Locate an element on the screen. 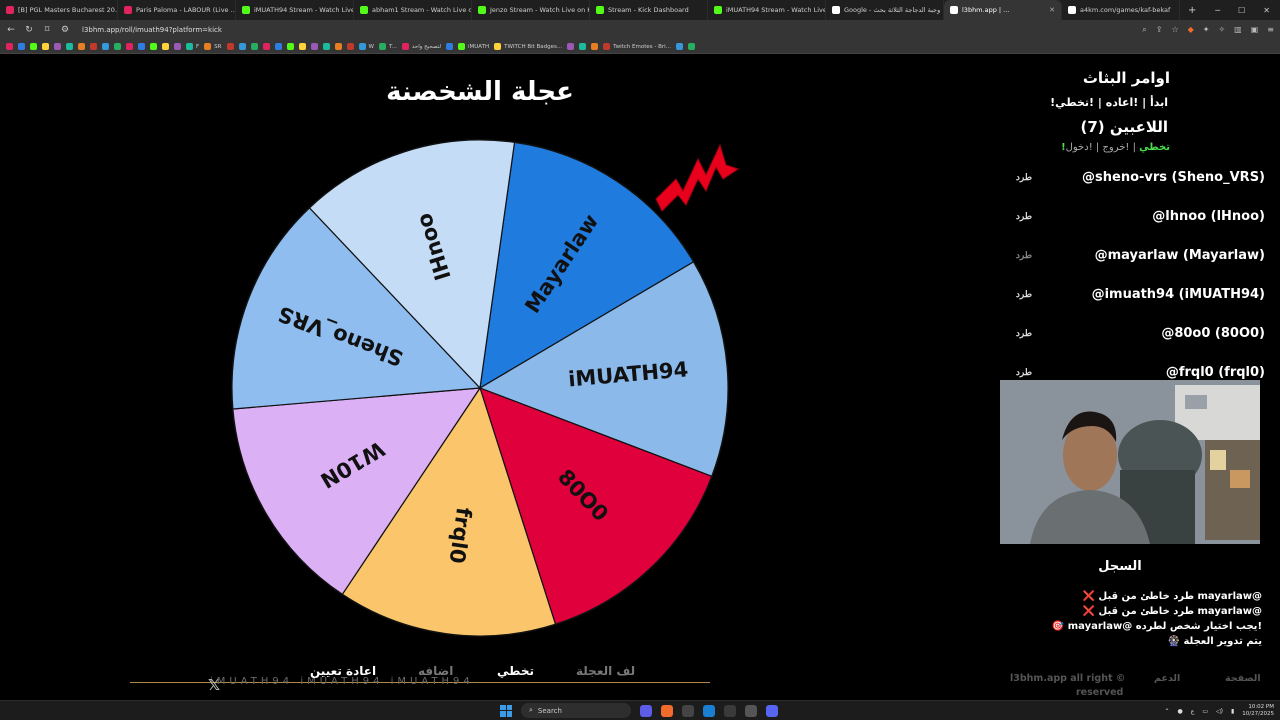 This screenshot has height=720, width=1280. discord-icon is located at coordinates (772, 710).